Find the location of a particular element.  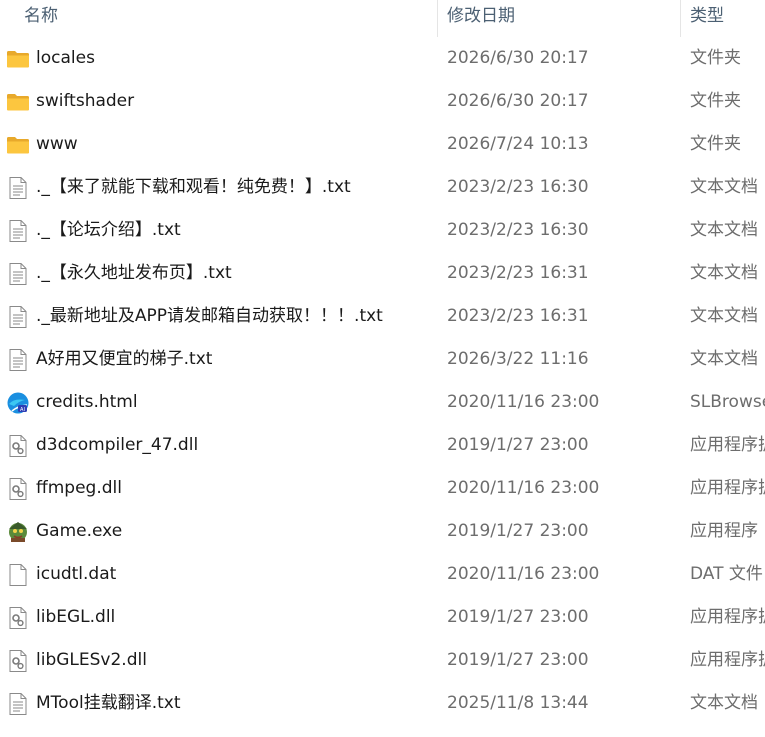

file-name: swiftshader is located at coordinates (85, 101).